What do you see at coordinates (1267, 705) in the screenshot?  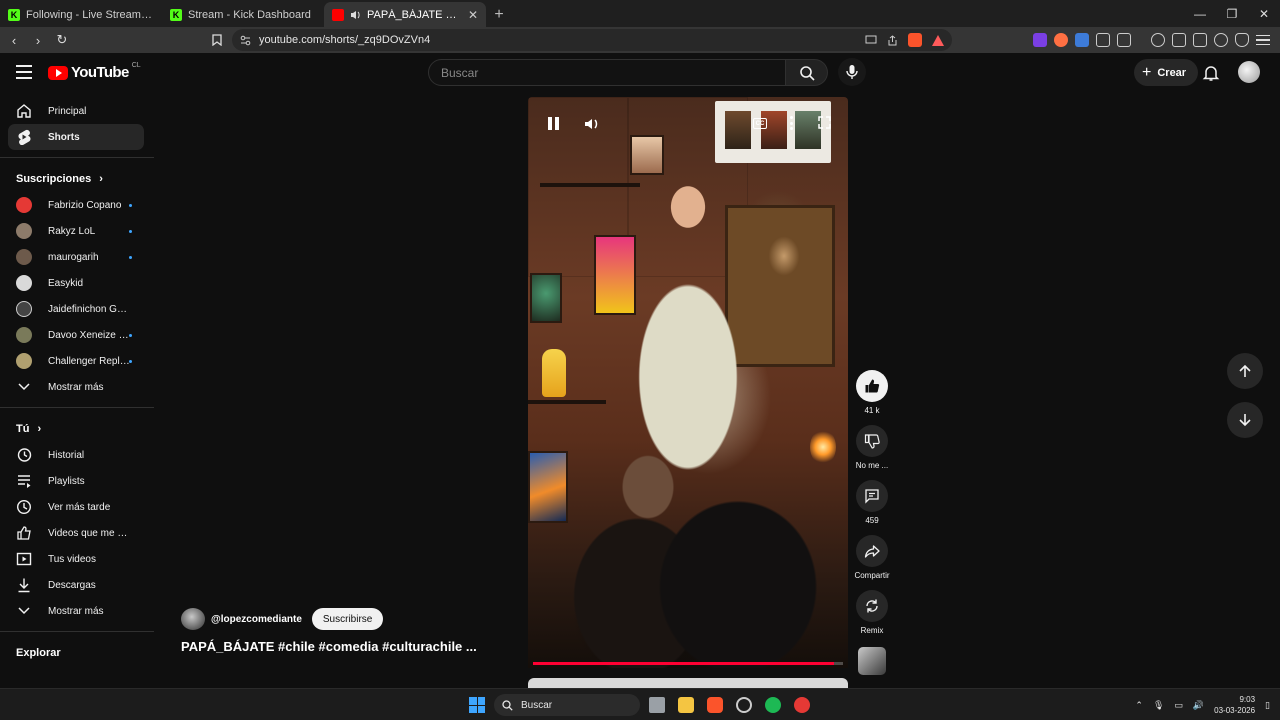 I see `notifications-icon: ▯` at bounding box center [1267, 705].